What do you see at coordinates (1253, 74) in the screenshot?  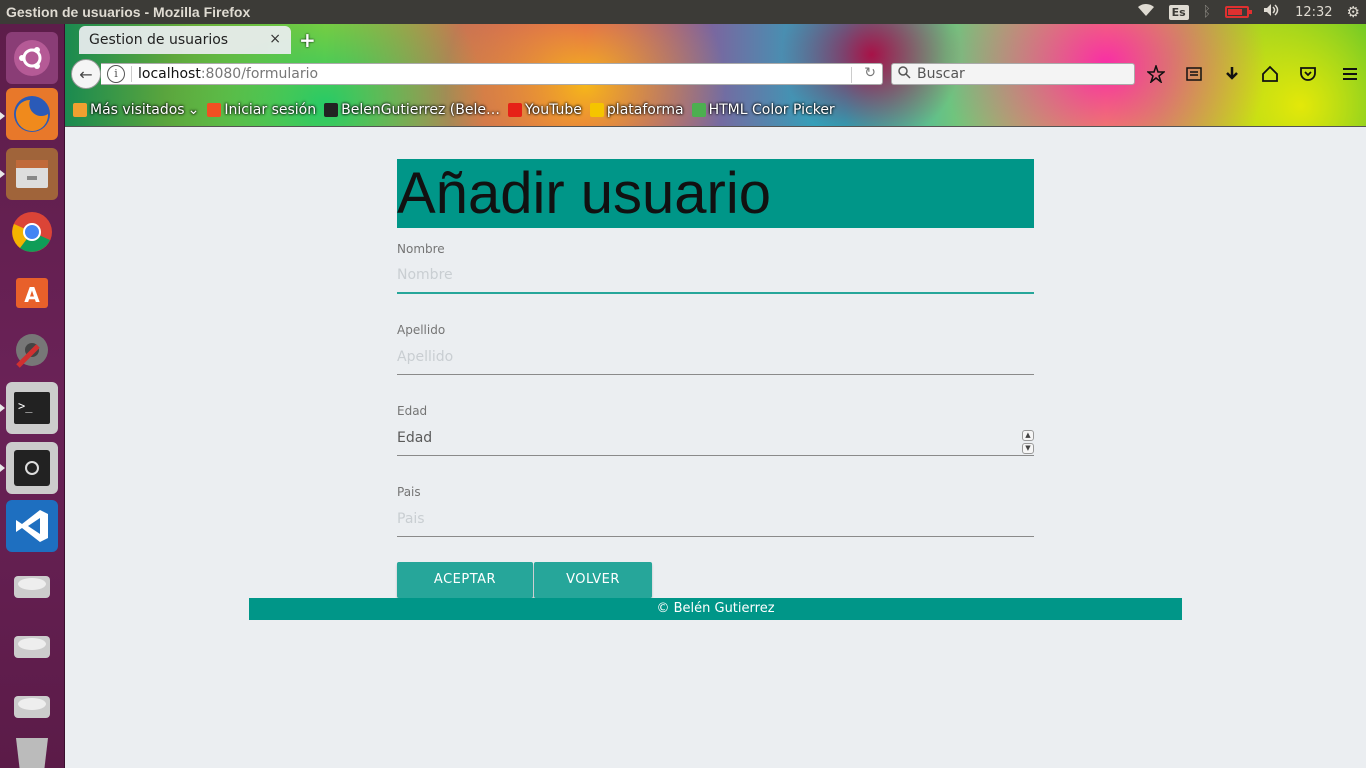 I see `toolbar-icons` at bounding box center [1253, 74].